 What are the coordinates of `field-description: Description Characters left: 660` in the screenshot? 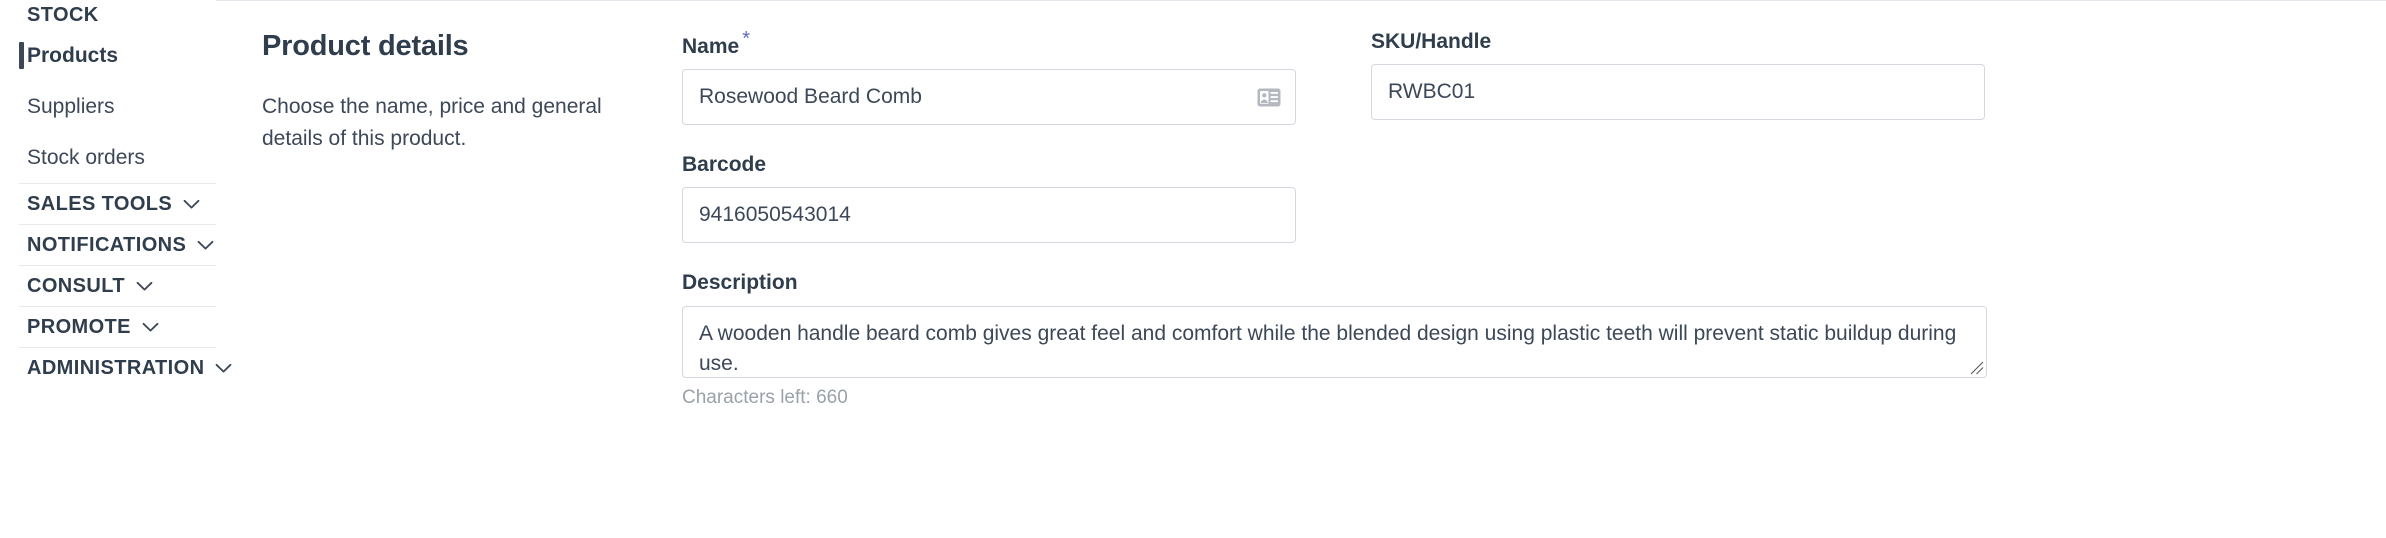 It's located at (1334, 339).